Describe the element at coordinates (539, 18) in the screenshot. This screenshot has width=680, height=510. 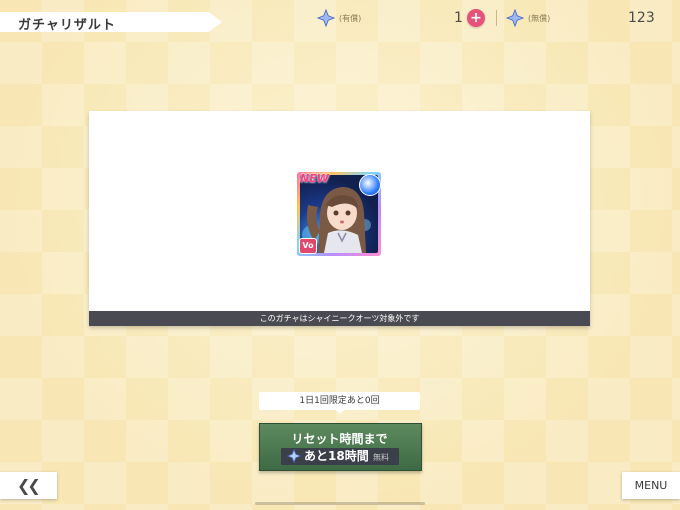
I see `free-gems-label: (無償)` at that location.